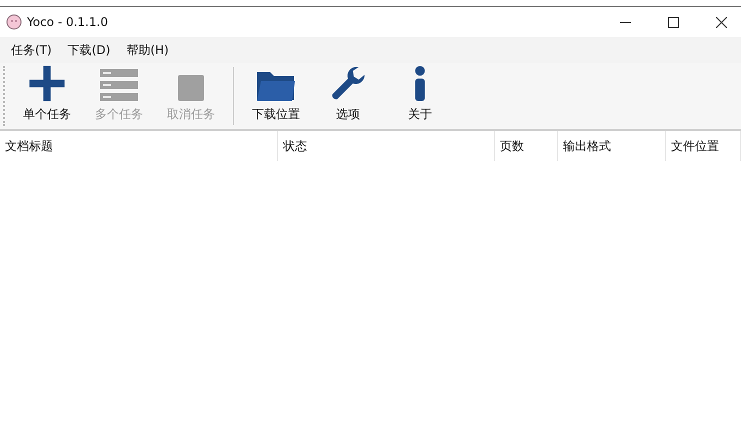  I want to click on toolbar-button: 关于, so click(420, 96).